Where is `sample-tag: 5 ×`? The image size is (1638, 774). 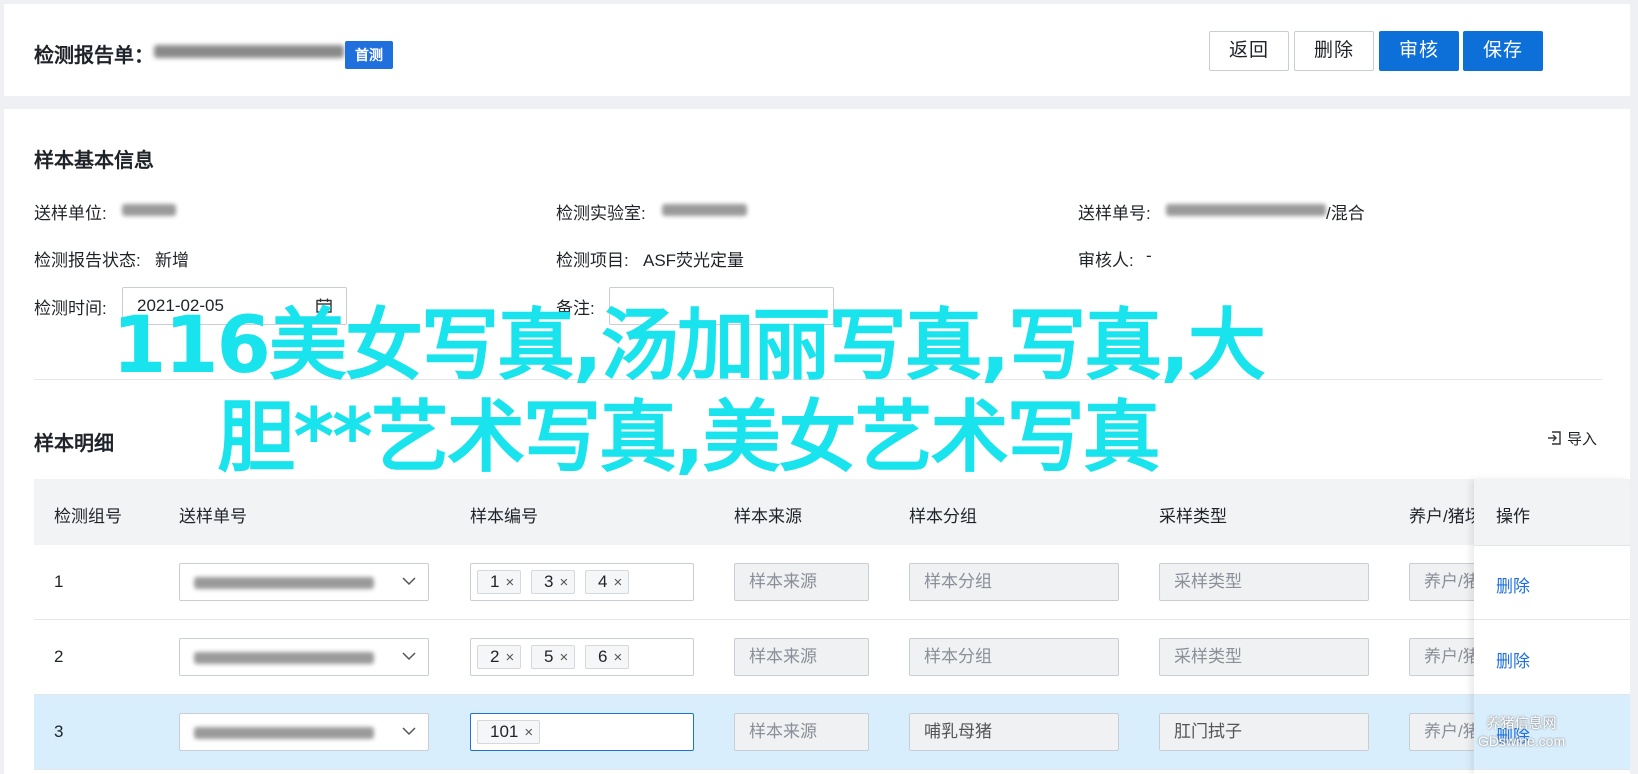 sample-tag: 5 × is located at coordinates (553, 657).